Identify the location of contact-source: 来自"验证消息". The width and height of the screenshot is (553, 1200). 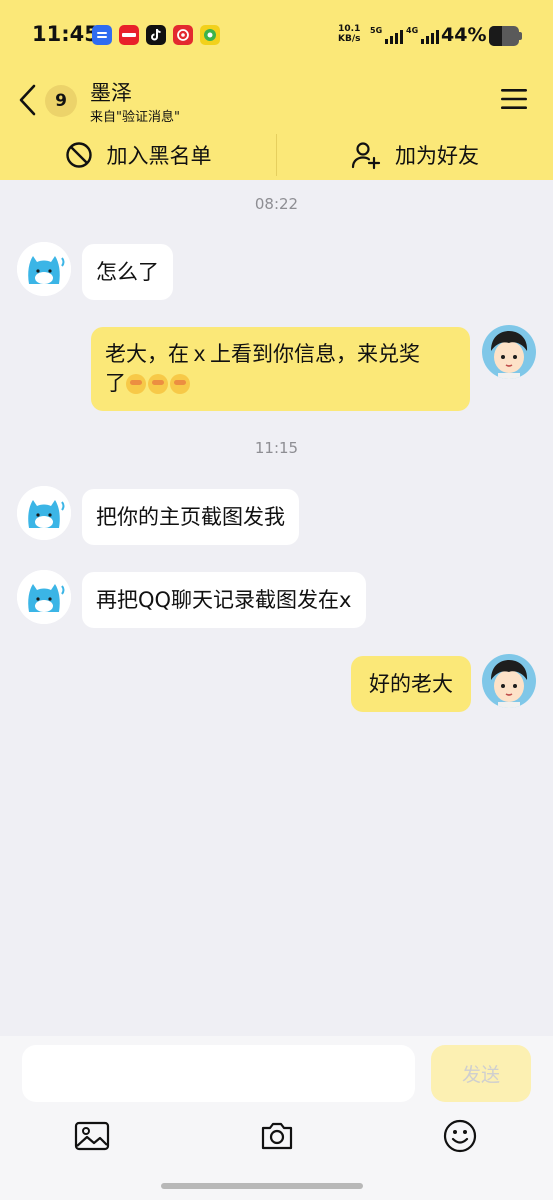
(135, 117).